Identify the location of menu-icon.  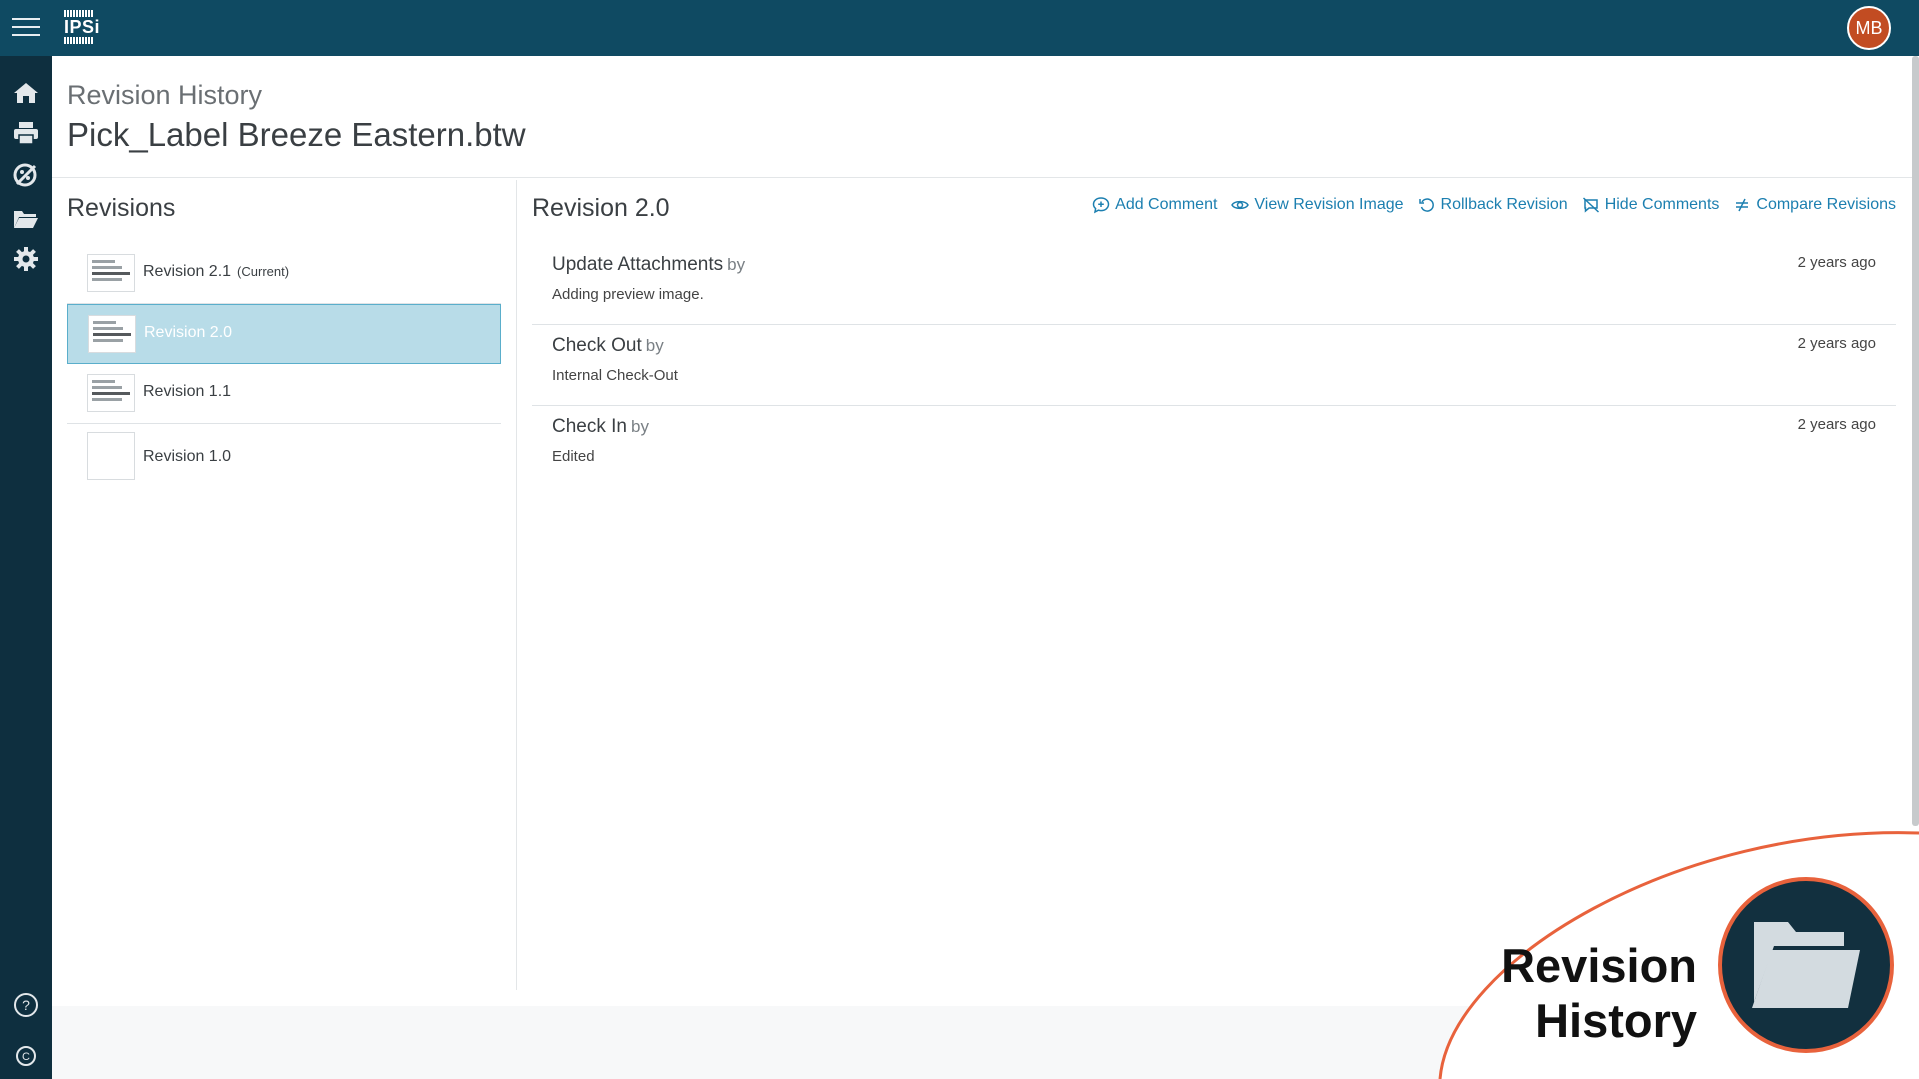
(27, 27).